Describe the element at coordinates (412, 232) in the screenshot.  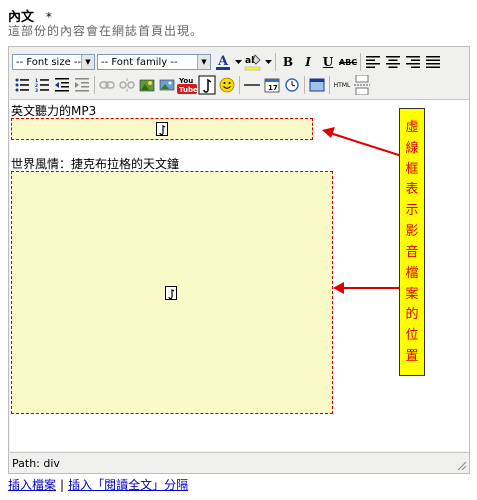
I see `annotation-char: 影` at that location.